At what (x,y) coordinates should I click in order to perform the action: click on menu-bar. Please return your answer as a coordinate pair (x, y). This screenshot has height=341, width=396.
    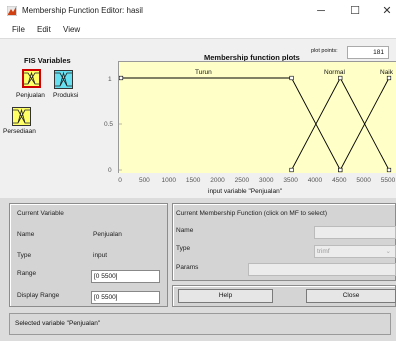
    Looking at the image, I should click on (198, 30).